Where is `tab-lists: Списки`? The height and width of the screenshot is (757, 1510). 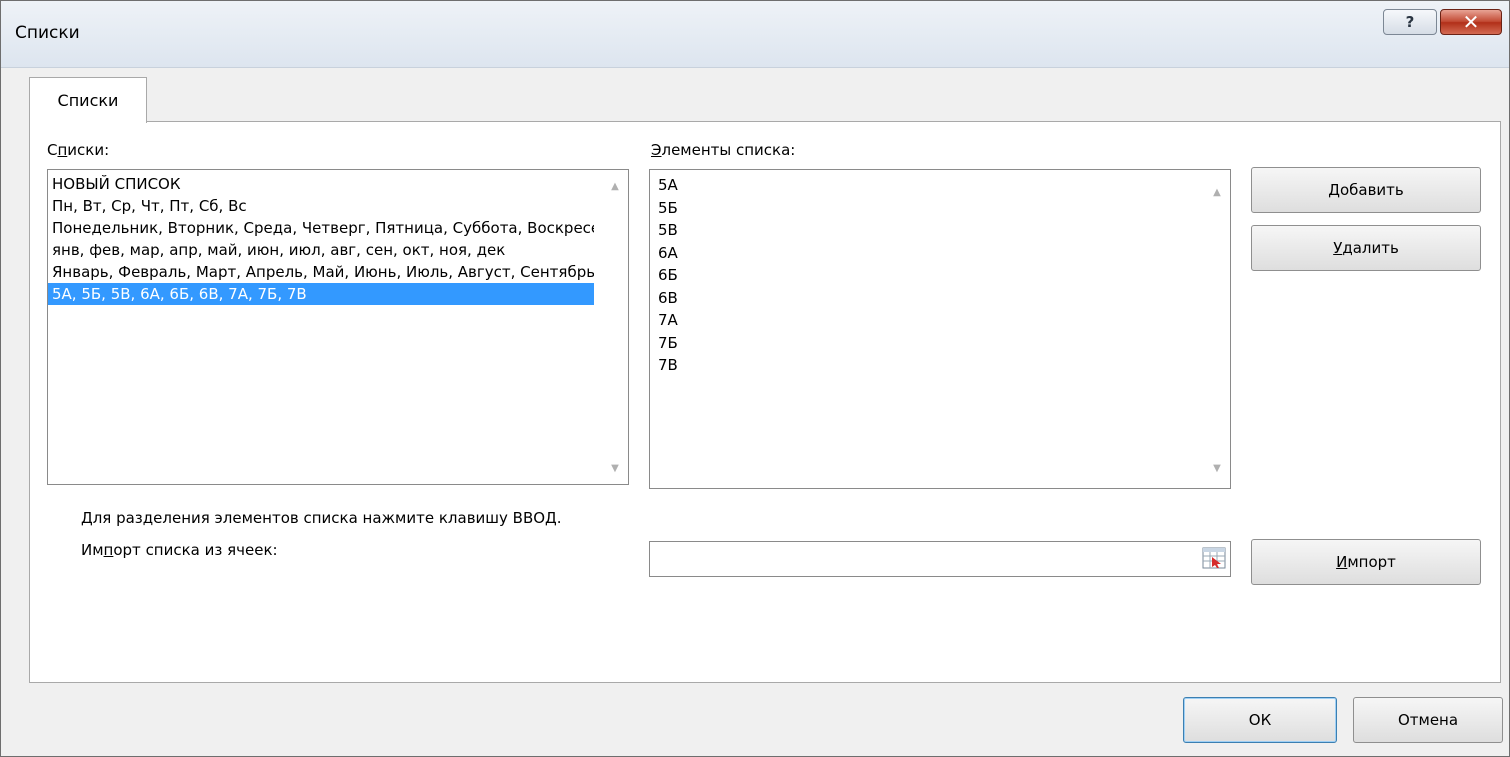 tab-lists: Списки is located at coordinates (88, 100).